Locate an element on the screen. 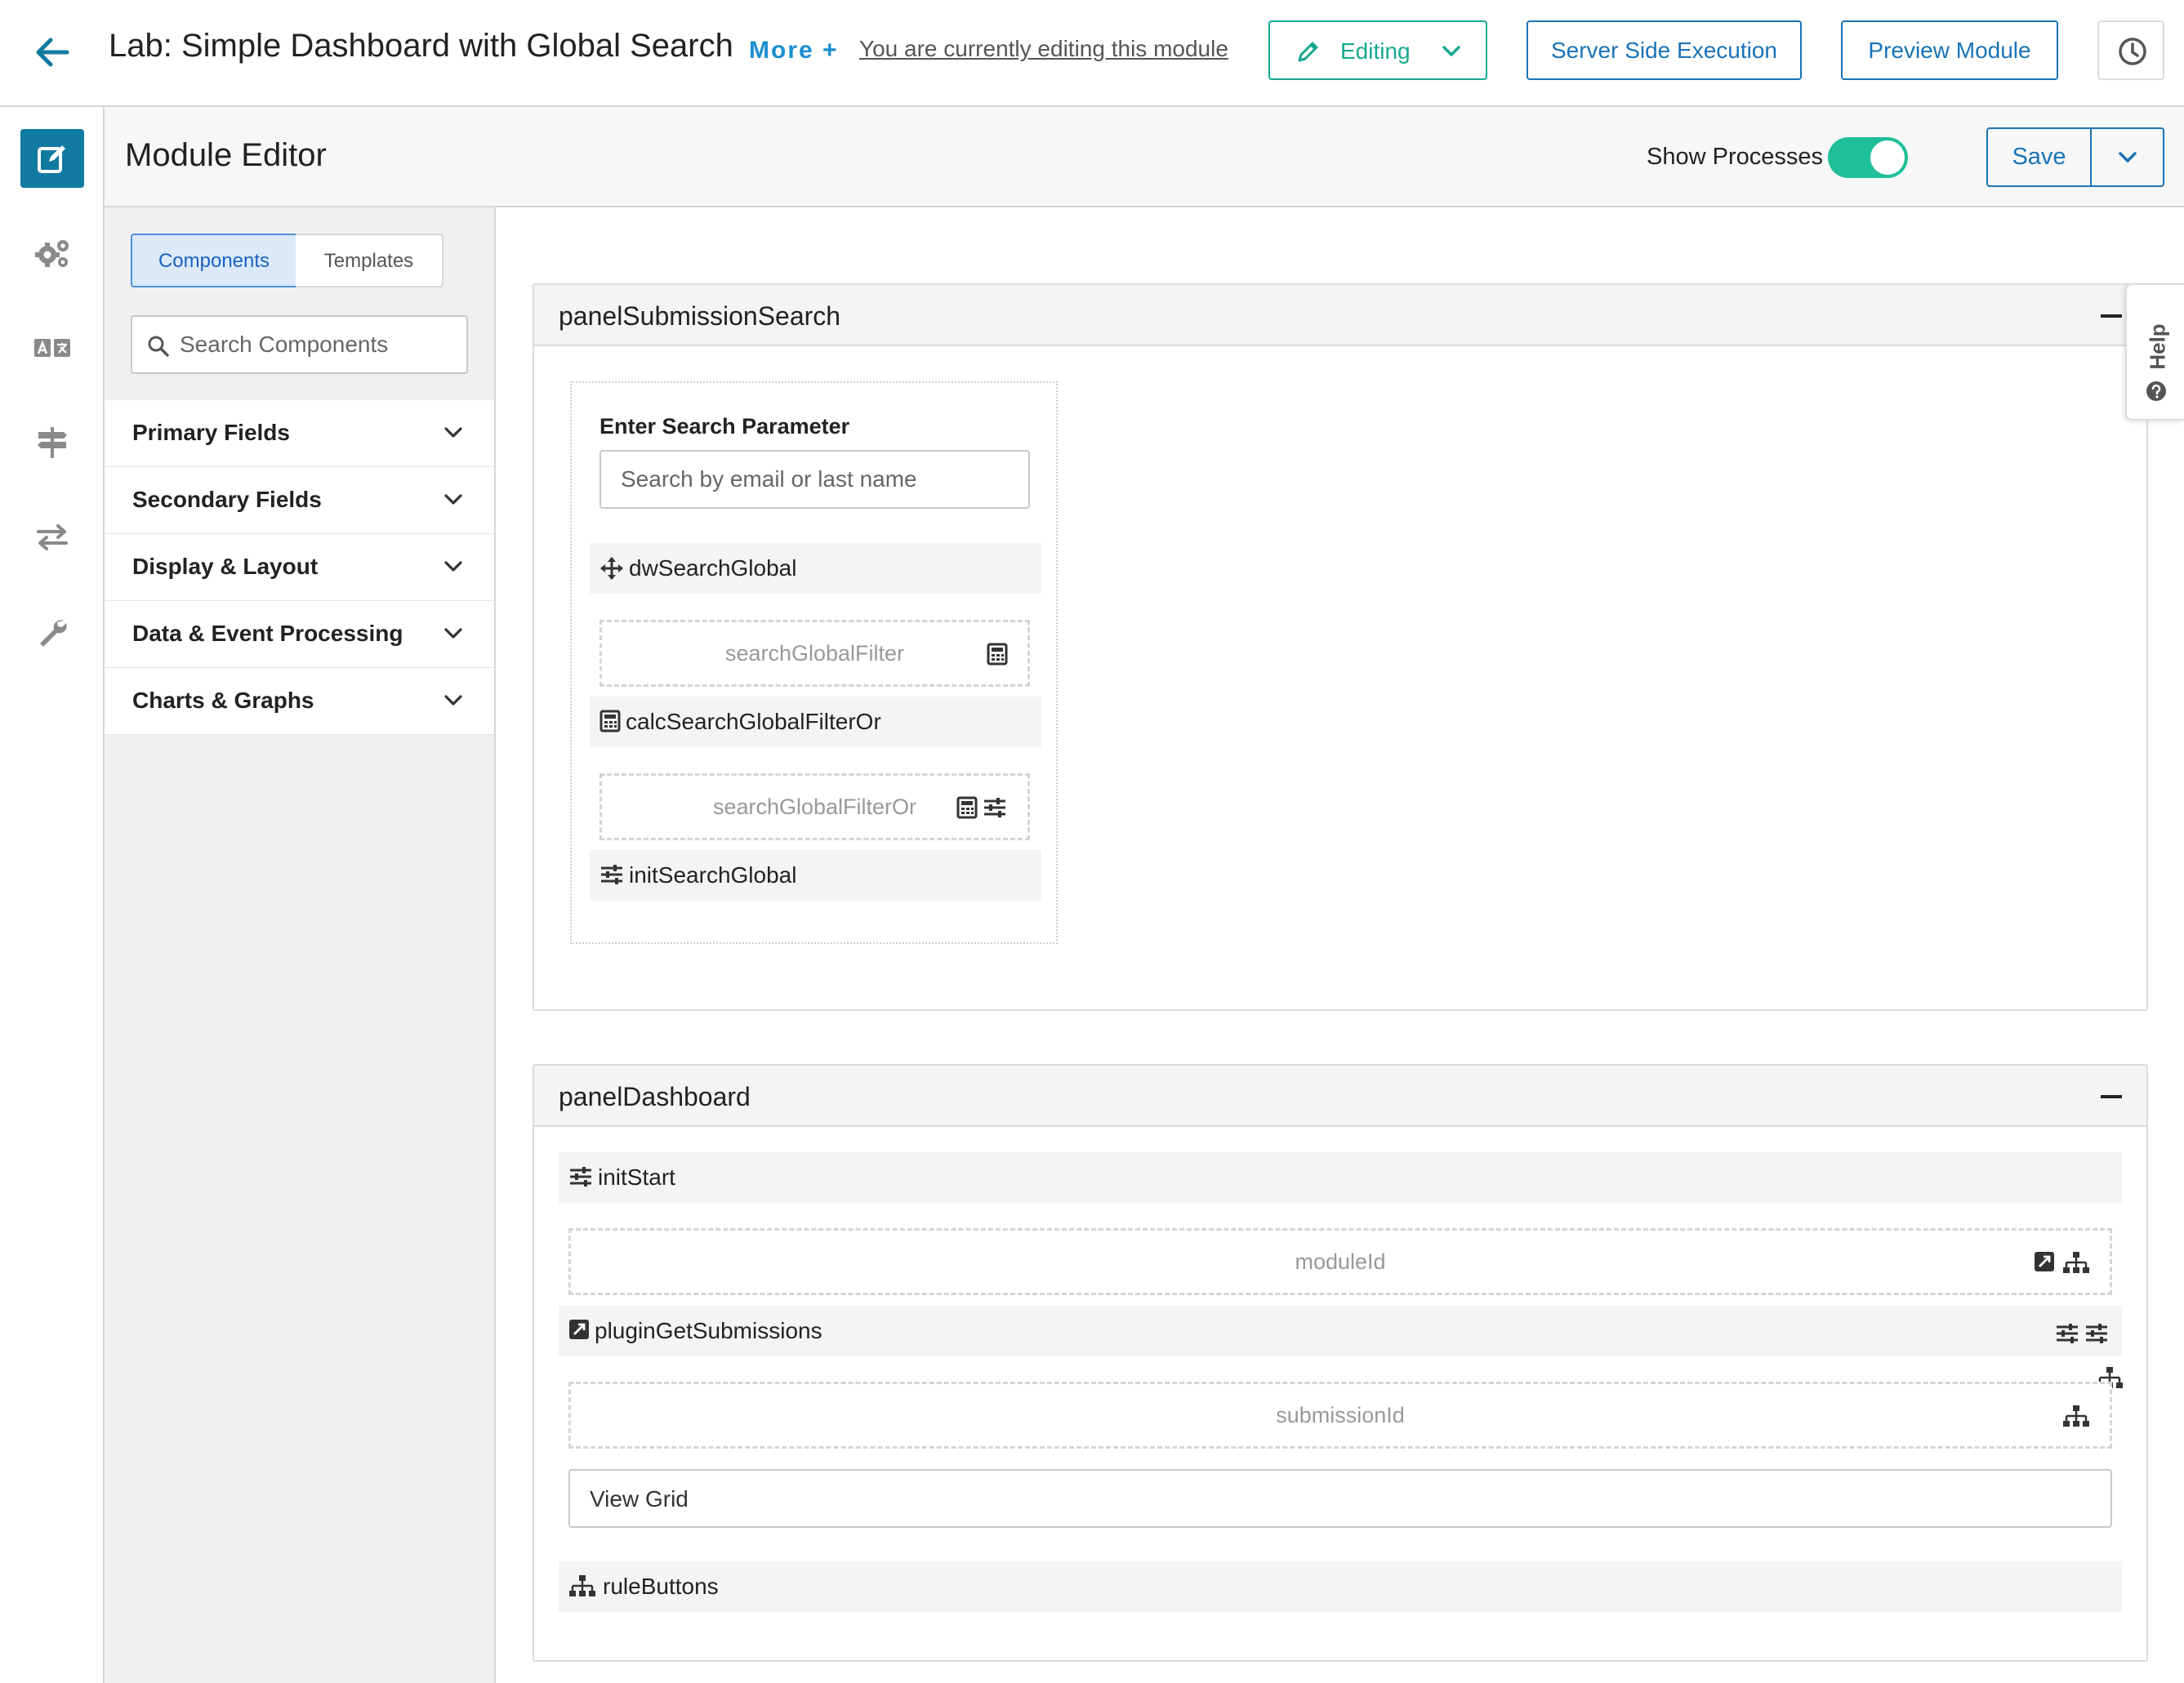  component-label: calcSearchGlobalFilterOr is located at coordinates (754, 721).